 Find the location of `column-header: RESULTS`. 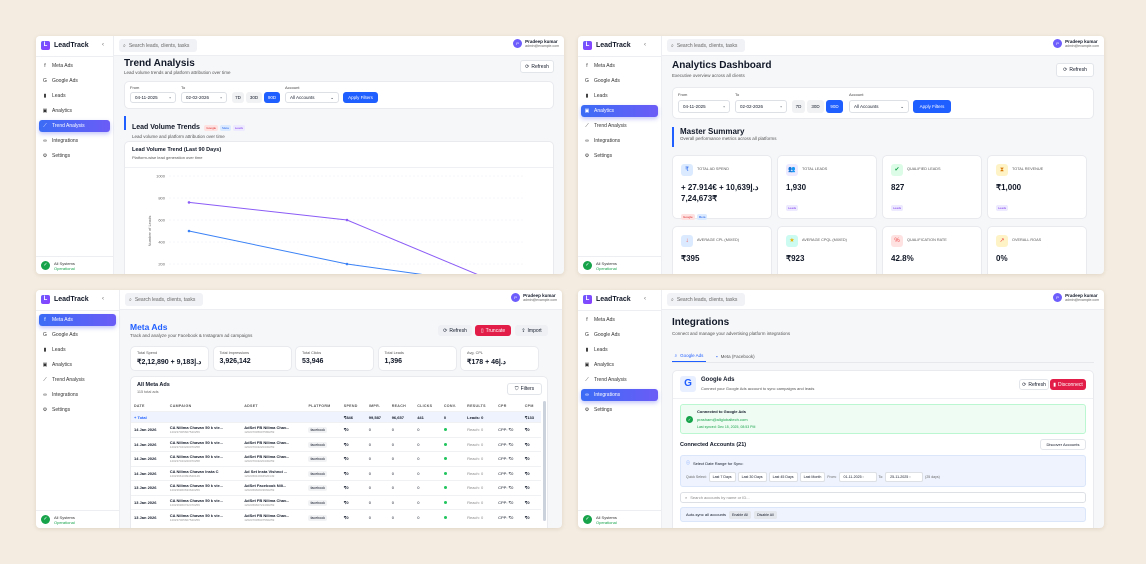

column-header: RESULTS is located at coordinates (479, 406).